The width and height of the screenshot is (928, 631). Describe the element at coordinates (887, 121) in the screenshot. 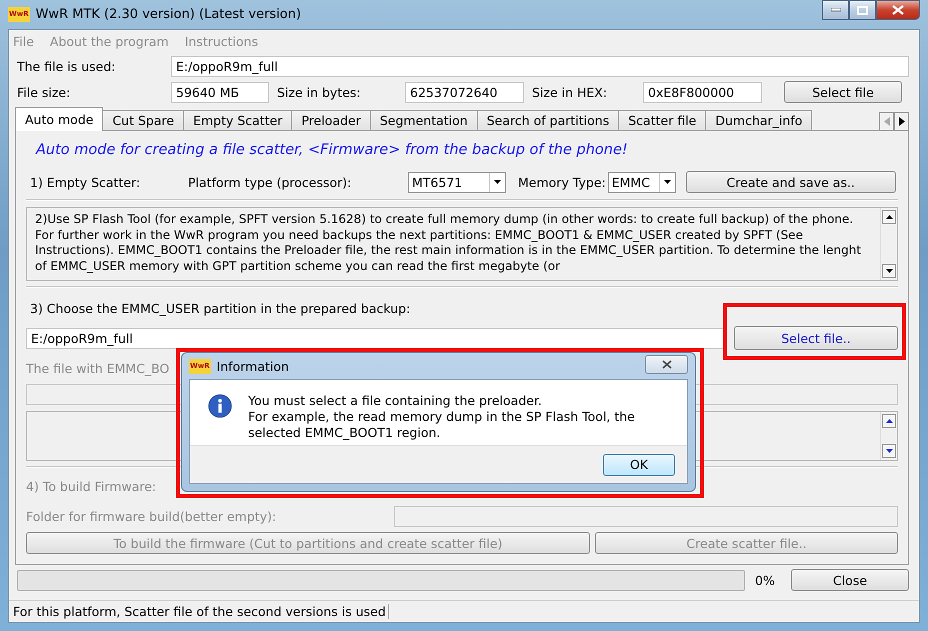

I see `left-arrow-icon` at that location.